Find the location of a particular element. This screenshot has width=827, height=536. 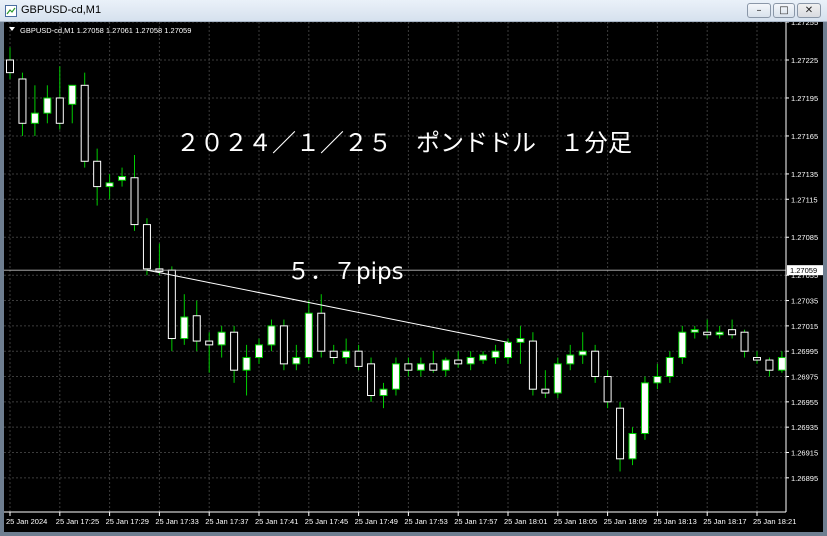

price-tick-label: 1.27165 is located at coordinates (804, 136).